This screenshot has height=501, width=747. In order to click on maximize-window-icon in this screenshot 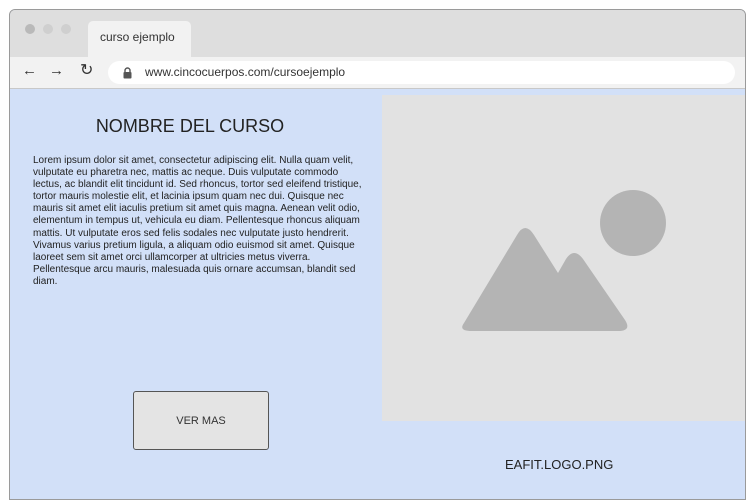, I will do `click(66, 29)`.